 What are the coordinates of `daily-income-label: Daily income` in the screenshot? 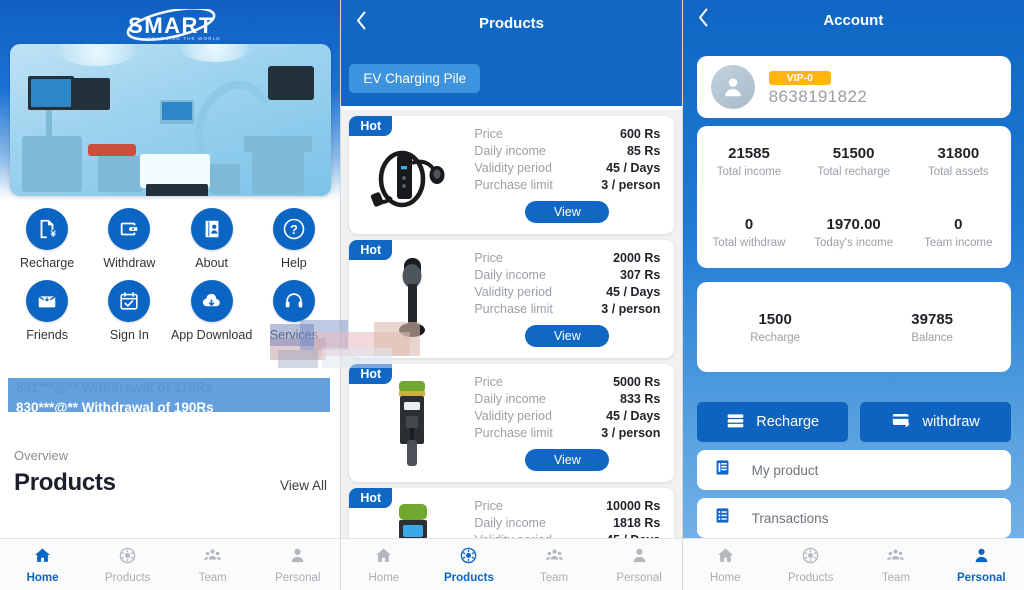 It's located at (510, 275).